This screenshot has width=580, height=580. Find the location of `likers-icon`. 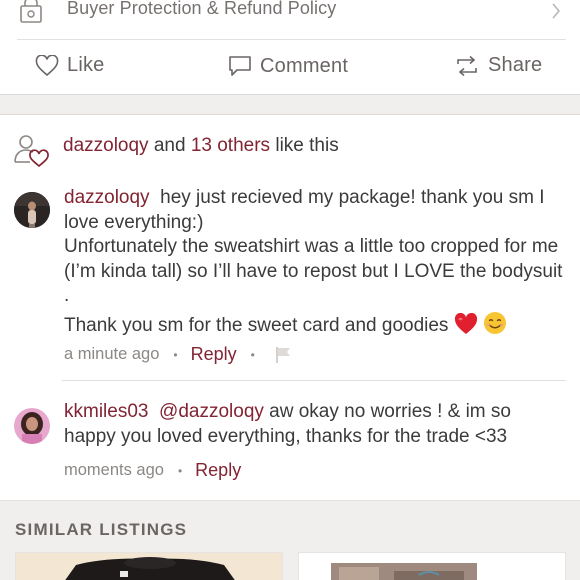

likers-icon is located at coordinates (31, 151).